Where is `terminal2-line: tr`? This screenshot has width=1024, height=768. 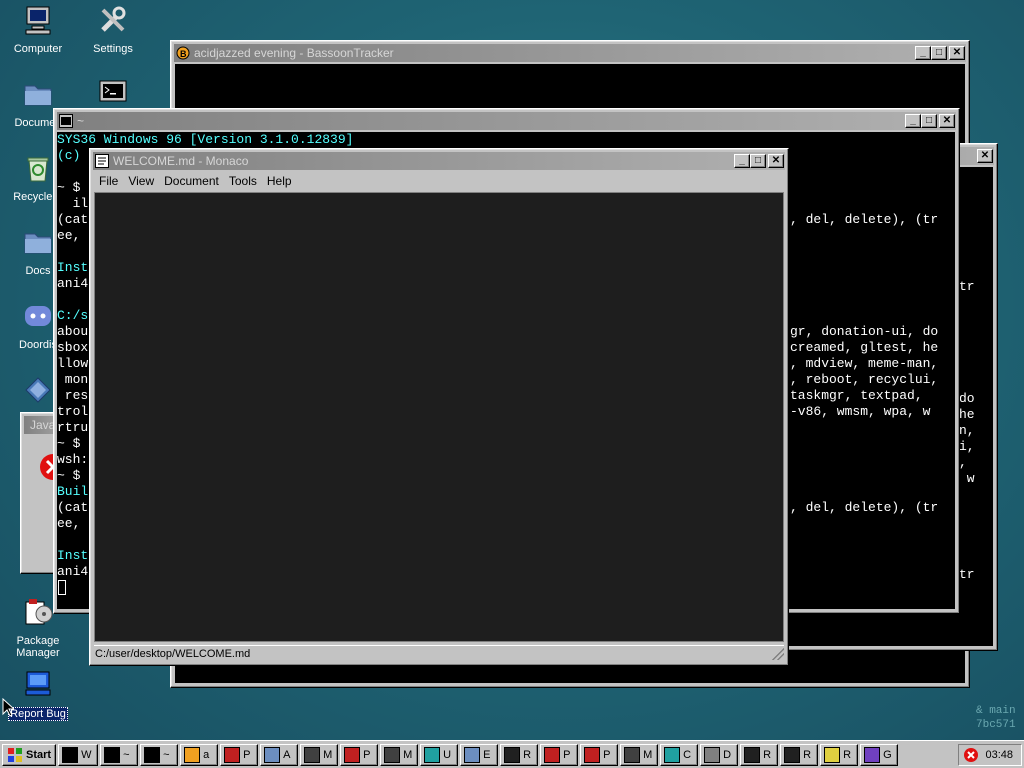 terminal2-line: tr is located at coordinates (967, 286).